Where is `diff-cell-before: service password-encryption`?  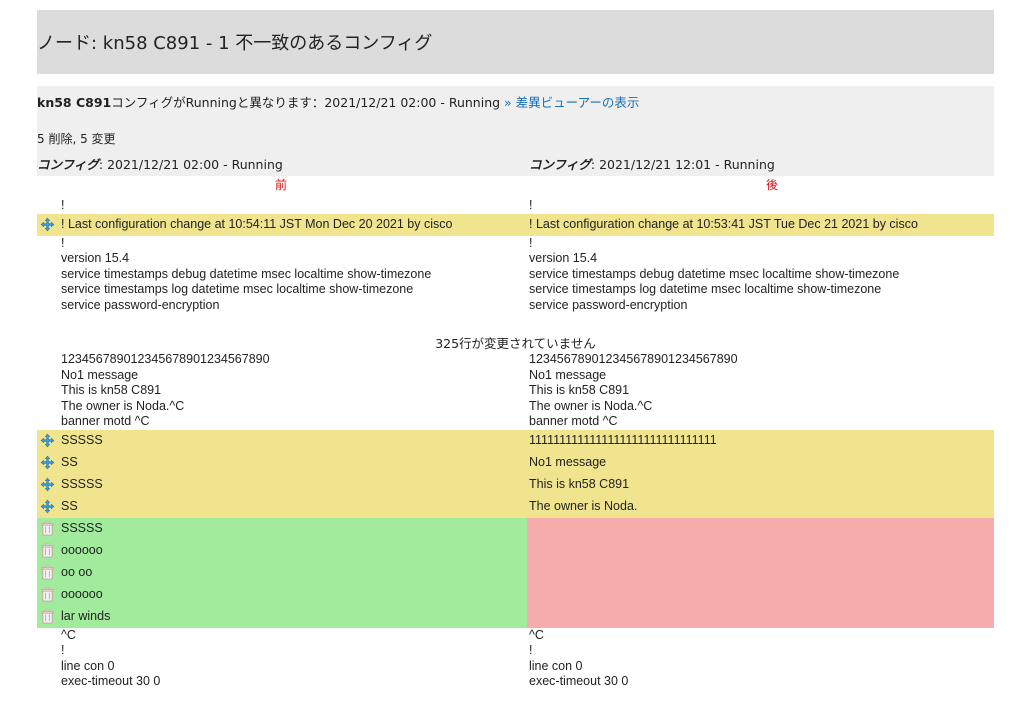
diff-cell-before: service password-encryption is located at coordinates (282, 306).